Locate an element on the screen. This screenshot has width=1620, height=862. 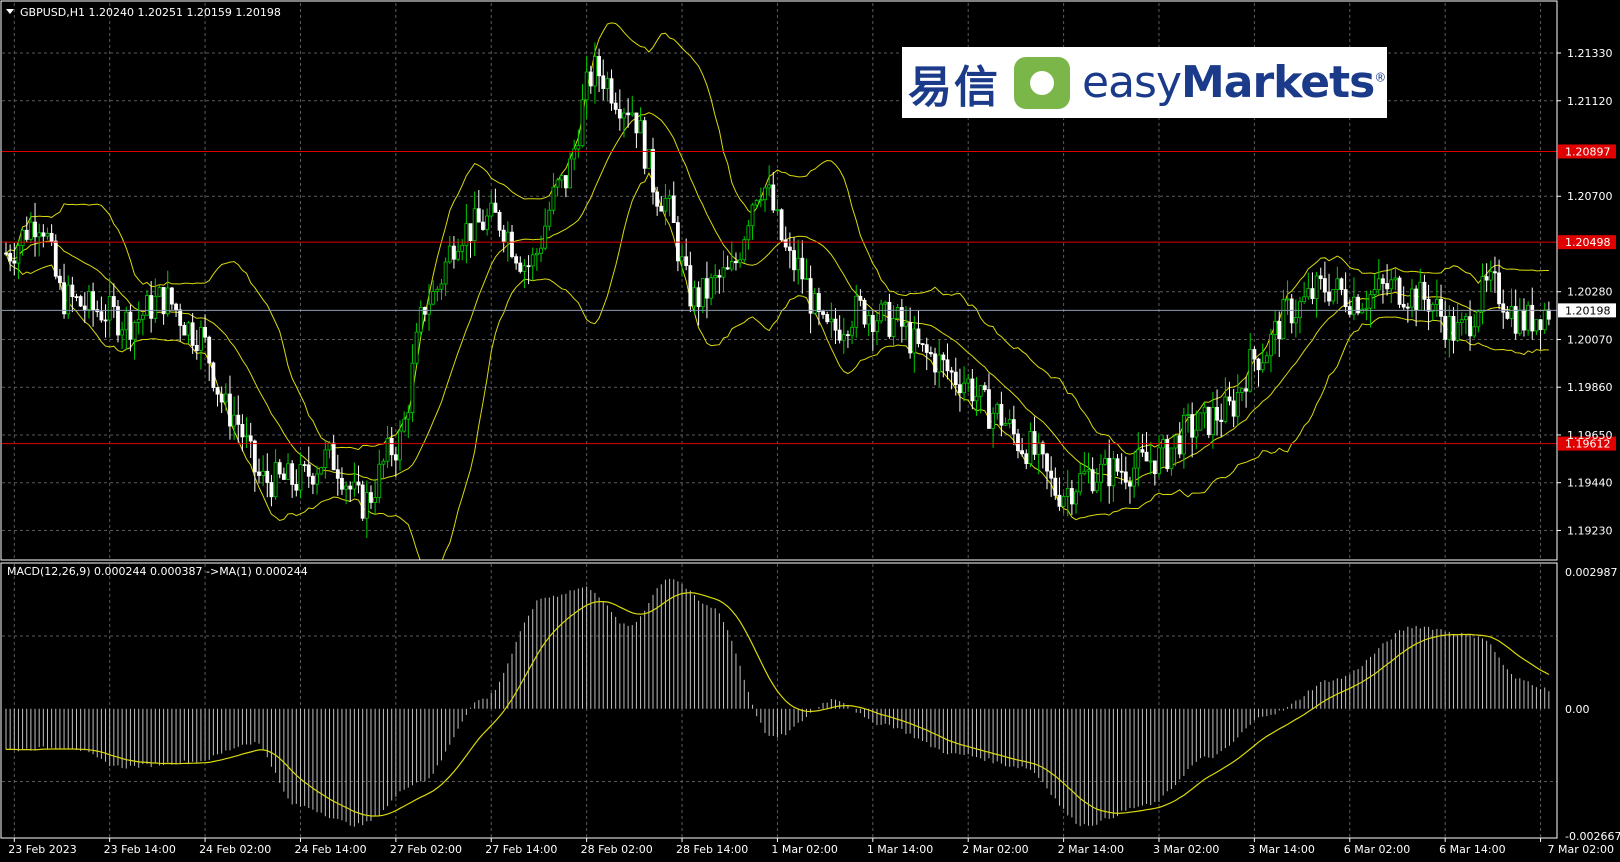
logo-mark-icon is located at coordinates (1042, 82).